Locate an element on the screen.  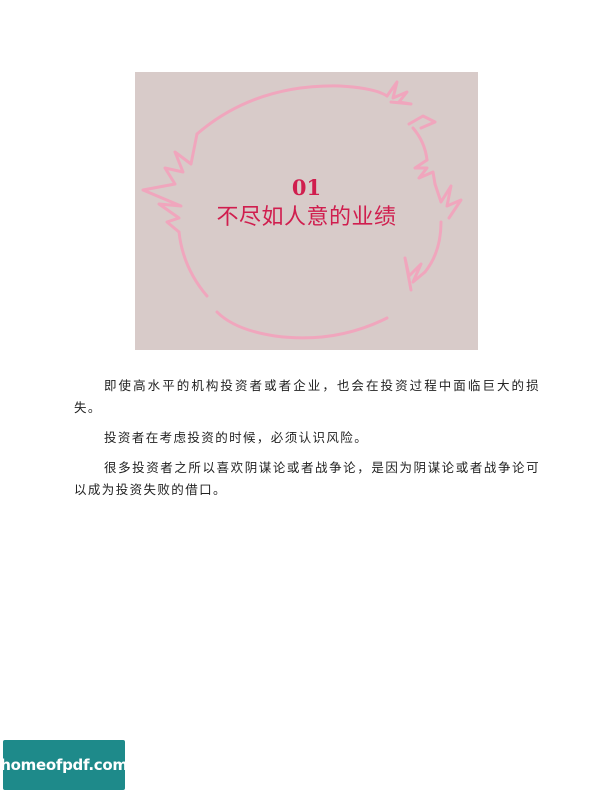
watermark-text: homeofpdf.com is located at coordinates (64, 765).